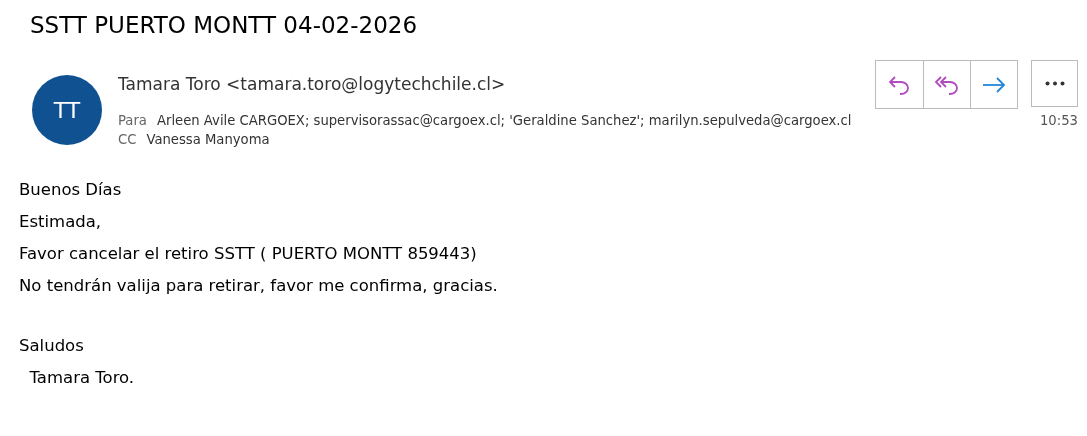 The height and width of the screenshot is (436, 1087). I want to click on cc-recipients: Vanessa Manyoma, so click(208, 139).